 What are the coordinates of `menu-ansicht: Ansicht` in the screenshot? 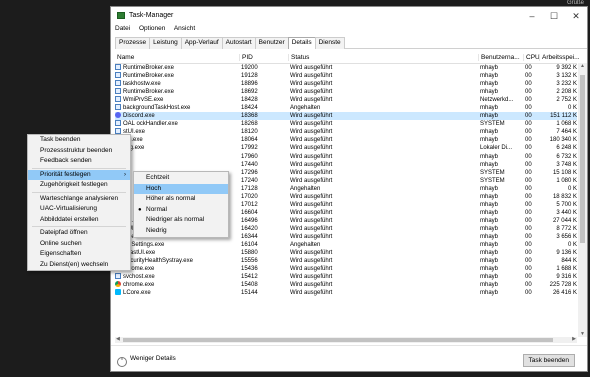 It's located at (184, 28).